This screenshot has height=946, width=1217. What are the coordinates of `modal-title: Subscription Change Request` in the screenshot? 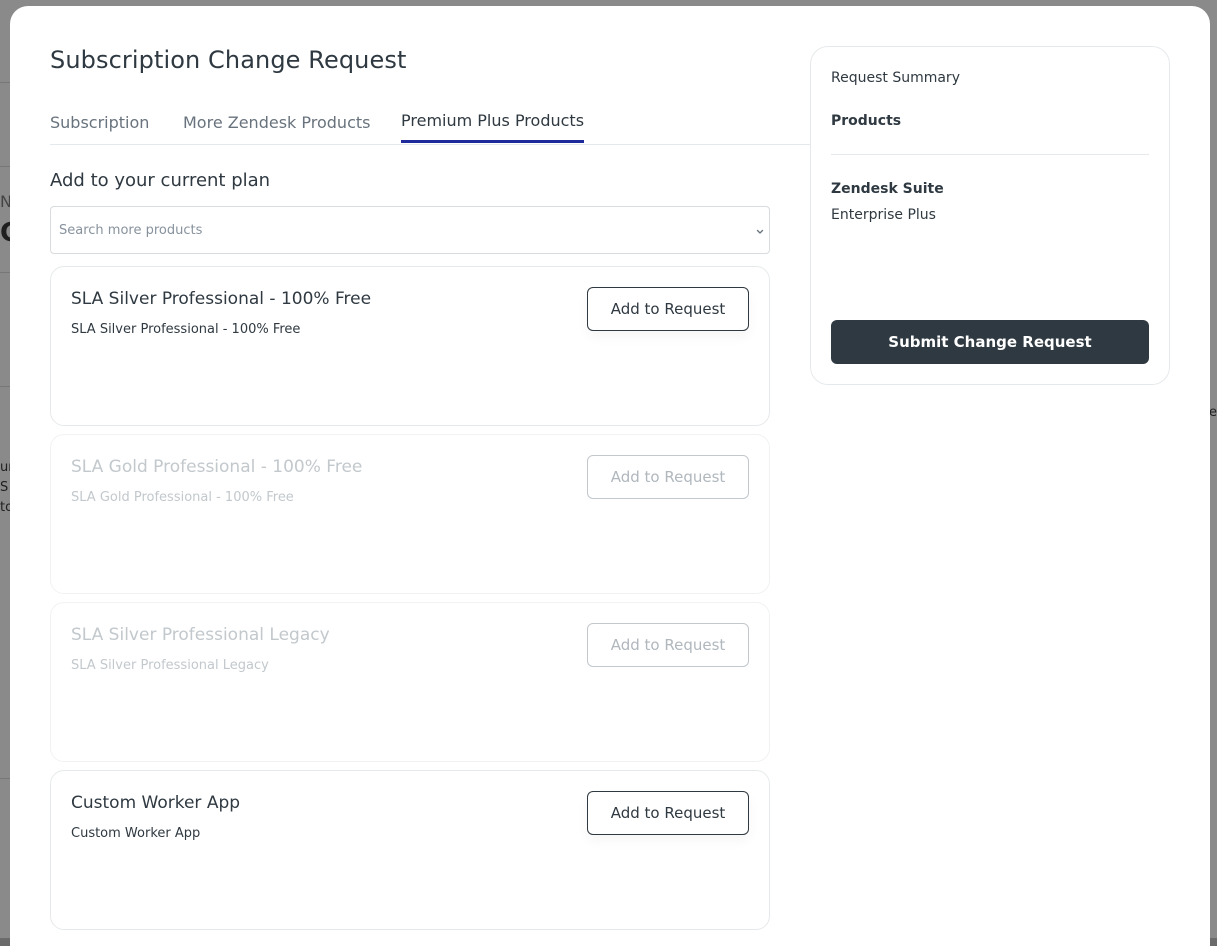 It's located at (228, 60).